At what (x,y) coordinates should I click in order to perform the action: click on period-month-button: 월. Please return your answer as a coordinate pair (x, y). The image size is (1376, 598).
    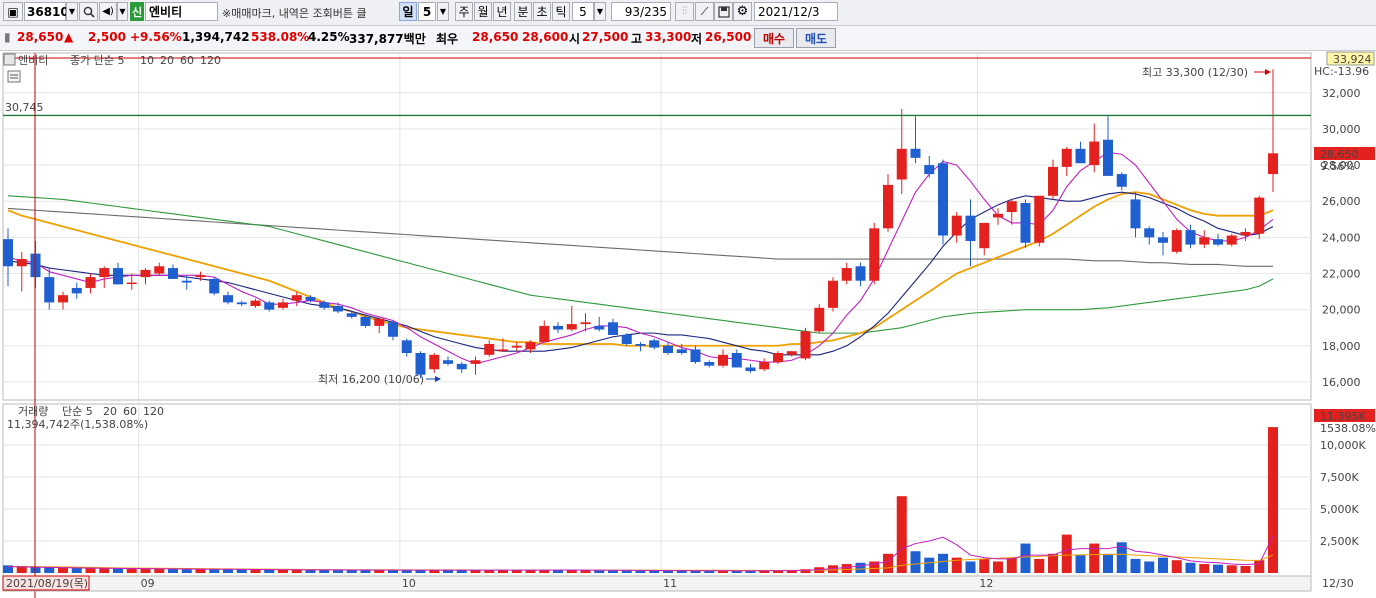
    Looking at the image, I should click on (483, 11).